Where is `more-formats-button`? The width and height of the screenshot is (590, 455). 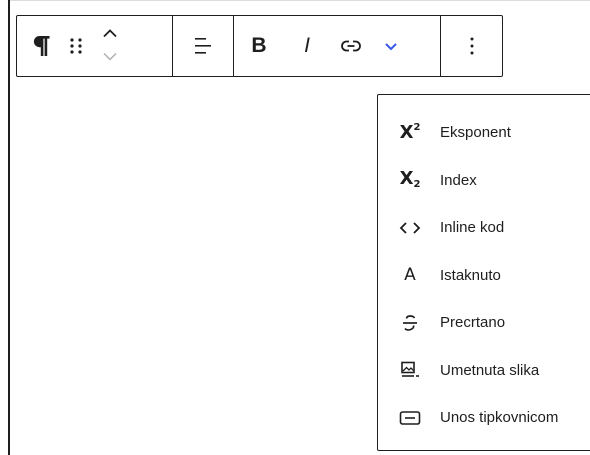 more-formats-button is located at coordinates (391, 46).